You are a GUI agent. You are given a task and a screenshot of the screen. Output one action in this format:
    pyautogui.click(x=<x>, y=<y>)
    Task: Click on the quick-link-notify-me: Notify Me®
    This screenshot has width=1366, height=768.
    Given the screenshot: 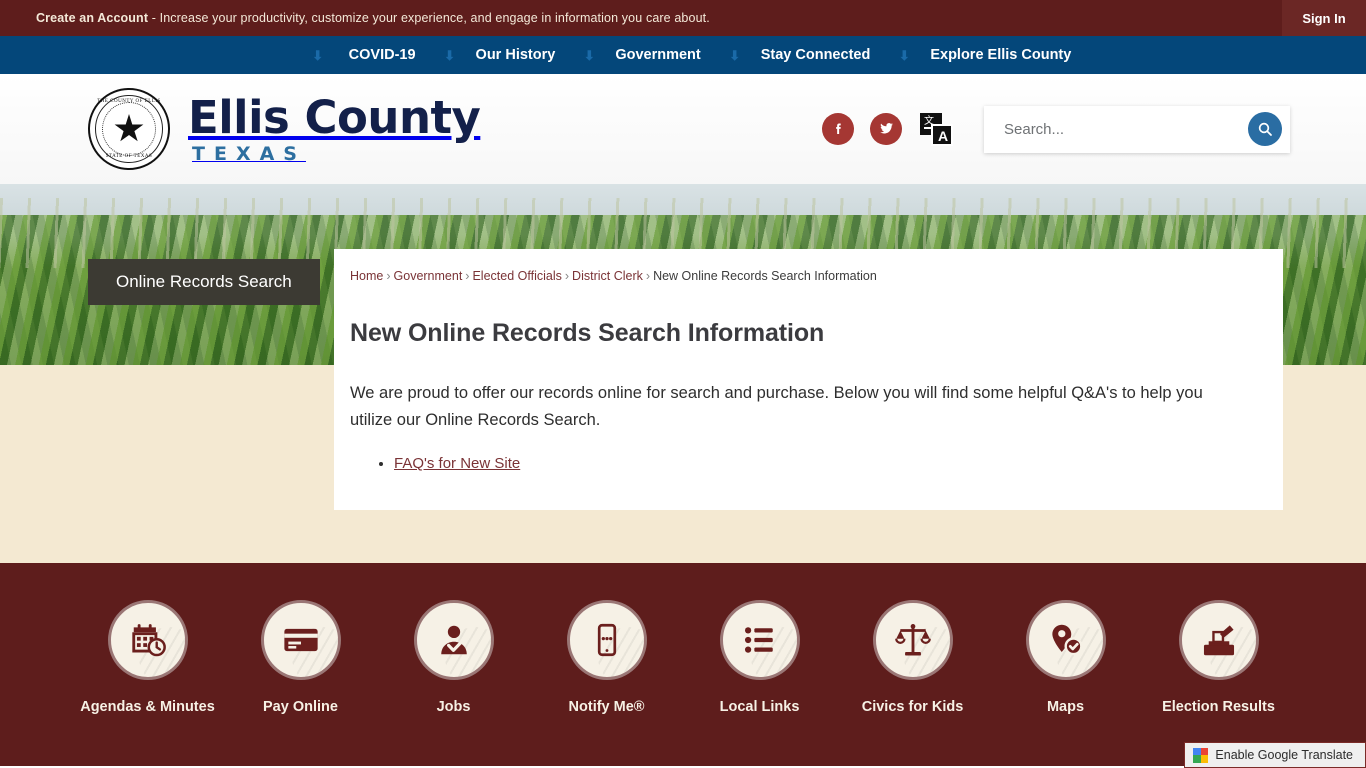 What is the action you would take?
    pyautogui.click(x=606, y=659)
    